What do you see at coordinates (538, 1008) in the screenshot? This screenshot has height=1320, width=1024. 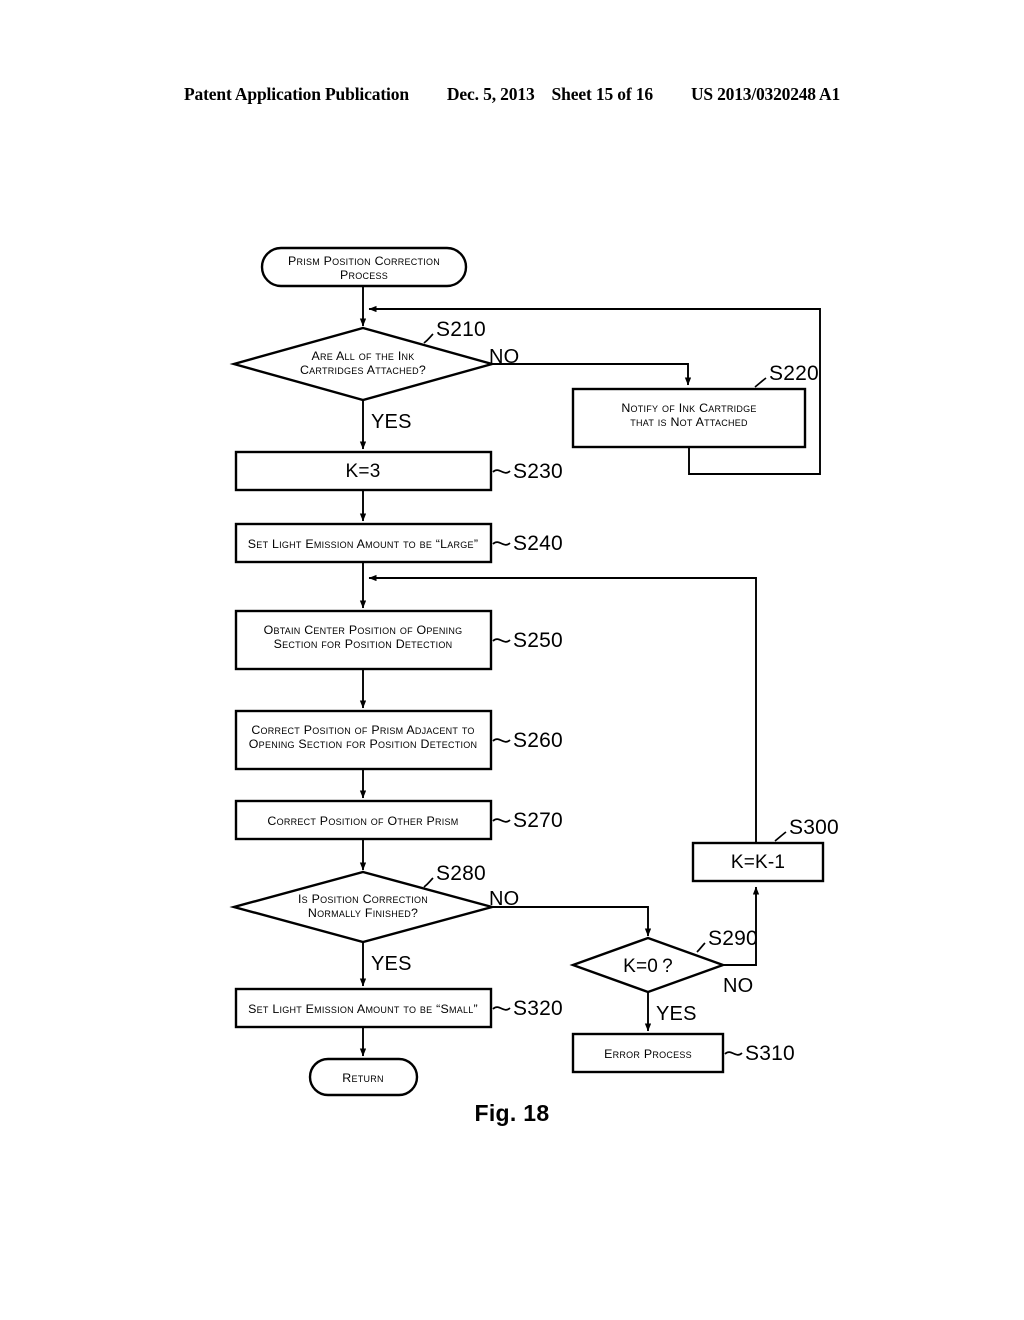 I see `s320-step-id: S320` at bounding box center [538, 1008].